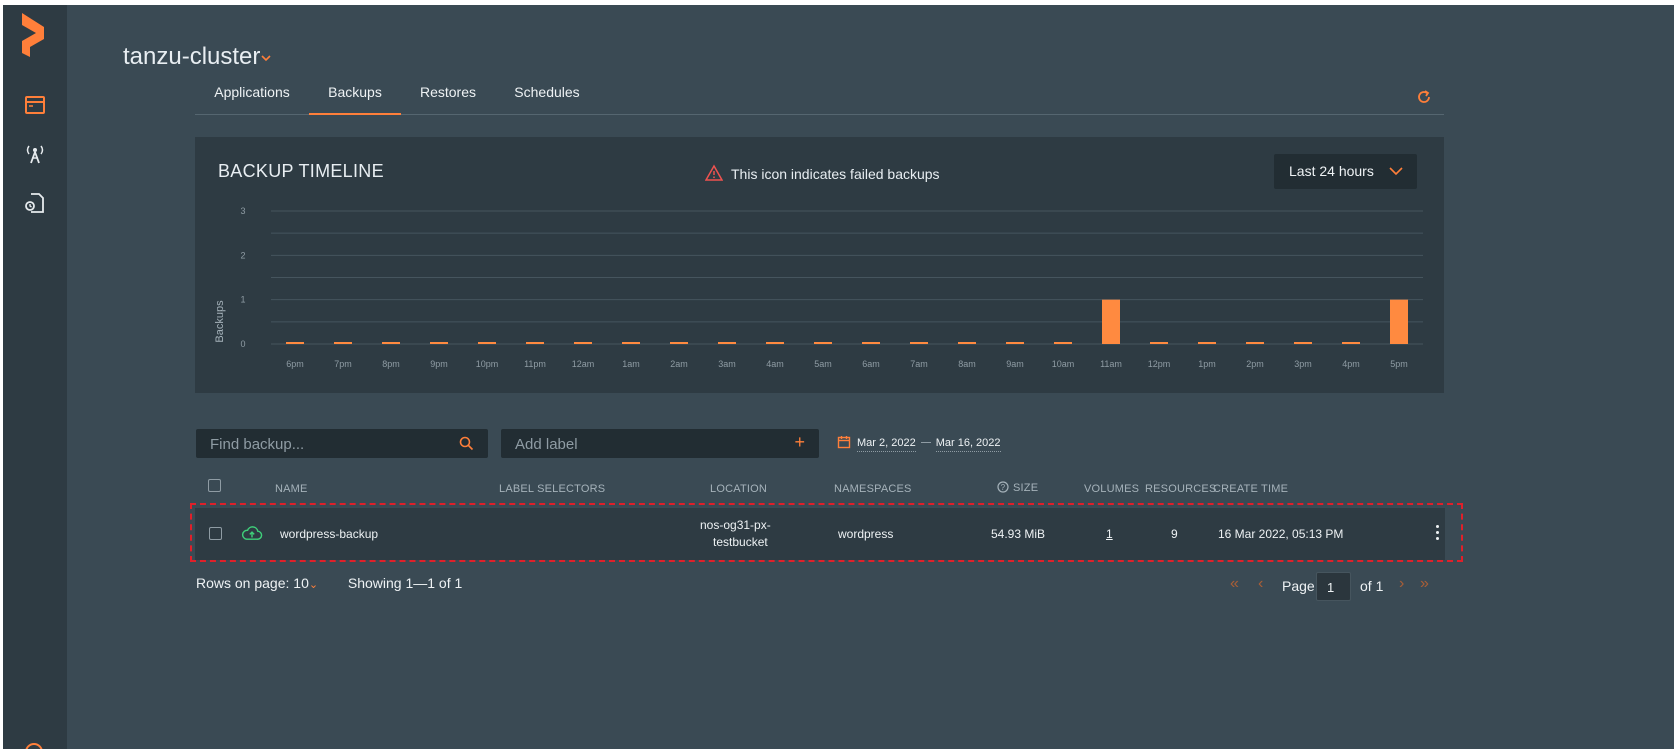 Image resolution: width=1677 pixels, height=753 pixels. What do you see at coordinates (871, 364) in the screenshot?
I see `x-tick-label: 6am` at bounding box center [871, 364].